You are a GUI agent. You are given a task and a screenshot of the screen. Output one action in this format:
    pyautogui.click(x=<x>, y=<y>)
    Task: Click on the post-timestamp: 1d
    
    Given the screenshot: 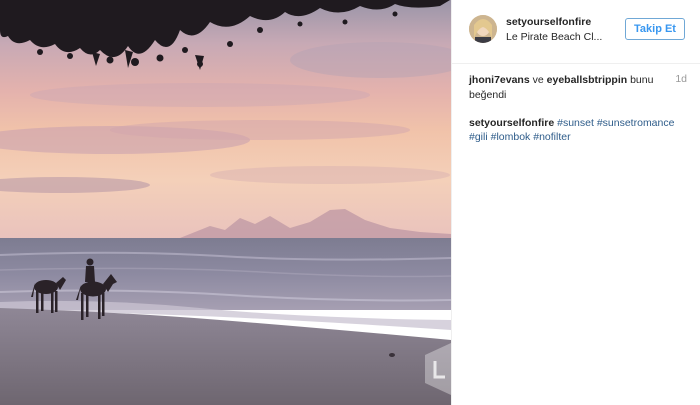 What is the action you would take?
    pyautogui.click(x=681, y=79)
    